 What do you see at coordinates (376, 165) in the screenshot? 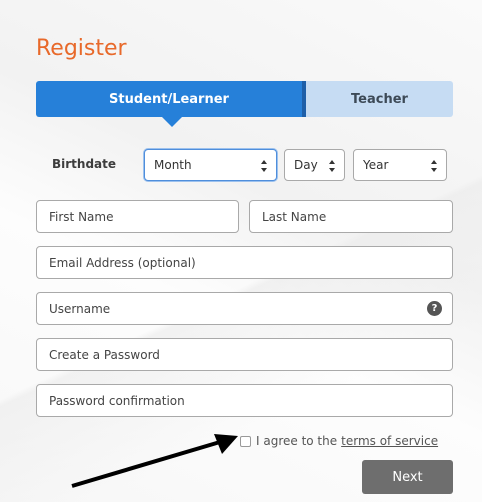
I see `year-select-value: Year` at bounding box center [376, 165].